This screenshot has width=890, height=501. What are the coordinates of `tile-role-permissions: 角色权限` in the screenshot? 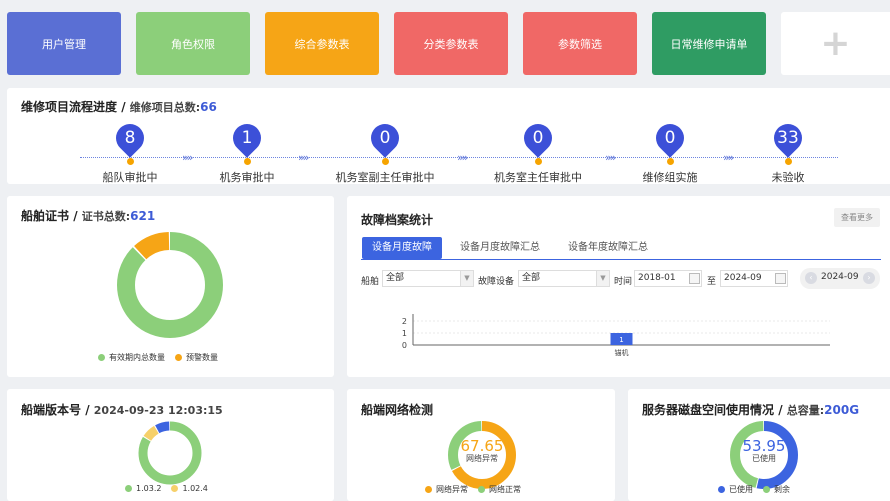 It's located at (193, 43).